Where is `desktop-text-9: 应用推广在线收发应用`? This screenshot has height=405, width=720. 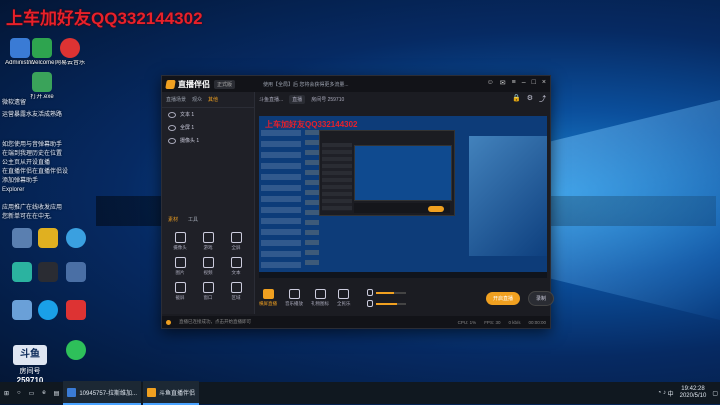
desktop-text-9: 应用推广在线收发应用 is located at coordinates (32, 208).